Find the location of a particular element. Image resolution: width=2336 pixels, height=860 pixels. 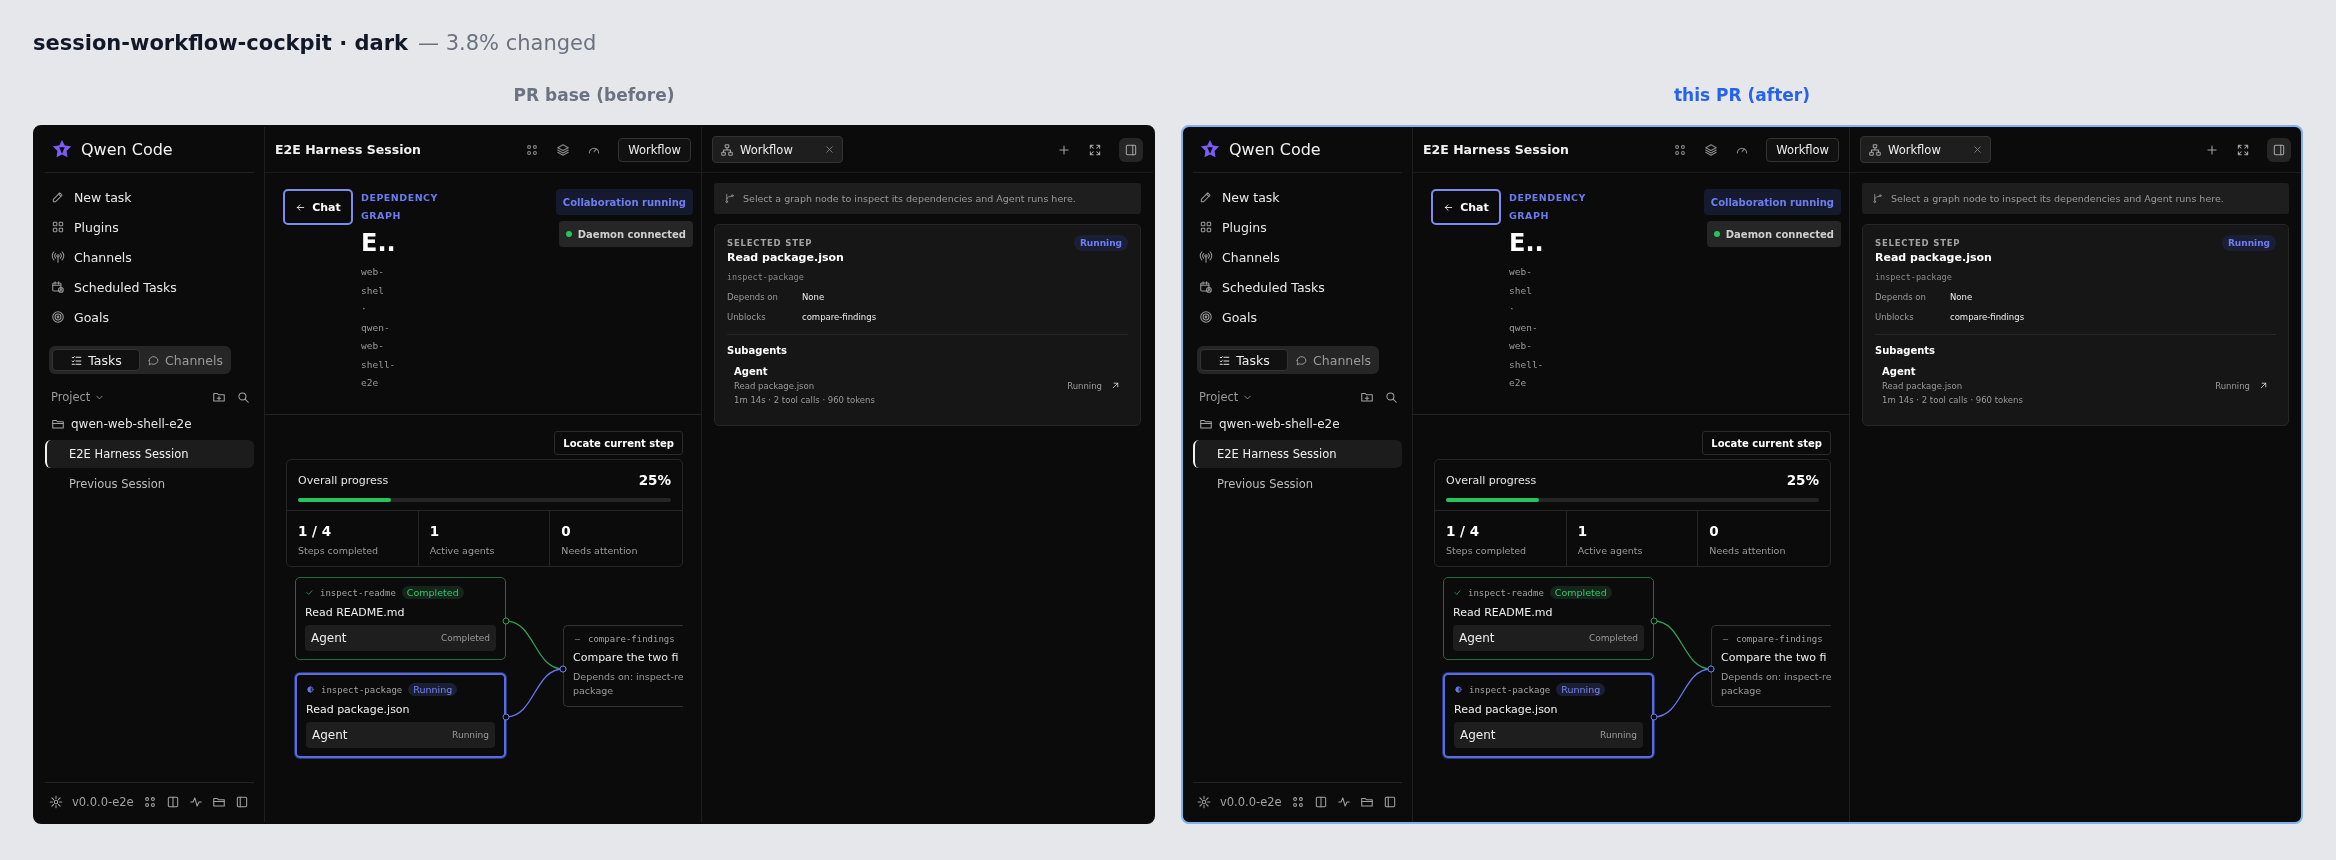

card-eyebrow: SELECTED STEP is located at coordinates (770, 243).